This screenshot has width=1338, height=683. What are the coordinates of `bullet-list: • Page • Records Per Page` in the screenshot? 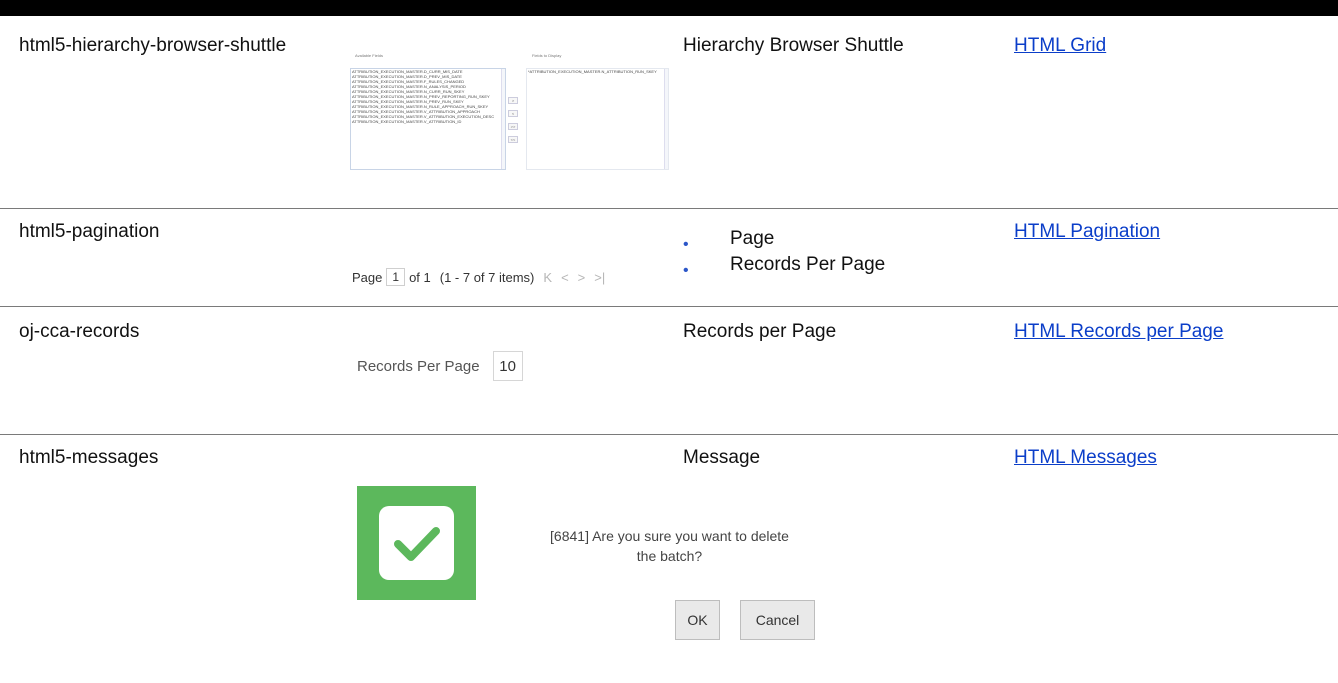 It's located at (784, 252).